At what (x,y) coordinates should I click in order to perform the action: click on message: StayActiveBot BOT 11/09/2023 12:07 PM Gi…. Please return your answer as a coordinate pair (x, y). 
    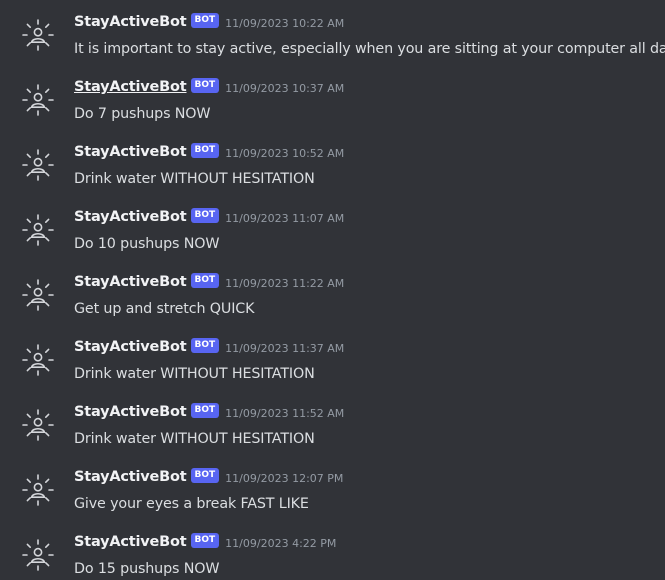
    Looking at the image, I should click on (332, 495).